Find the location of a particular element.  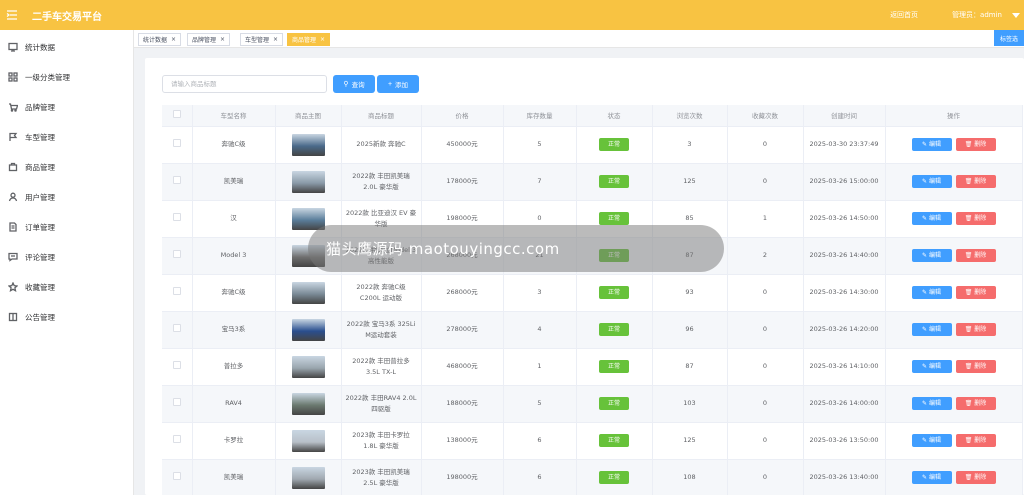

cell-favs: 0 is located at coordinates (765, 404).